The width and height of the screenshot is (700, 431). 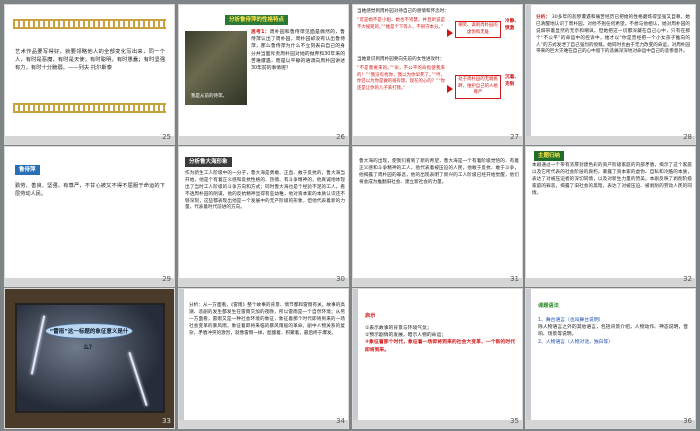 I want to click on slide-number: 34, so click(x=340, y=420).